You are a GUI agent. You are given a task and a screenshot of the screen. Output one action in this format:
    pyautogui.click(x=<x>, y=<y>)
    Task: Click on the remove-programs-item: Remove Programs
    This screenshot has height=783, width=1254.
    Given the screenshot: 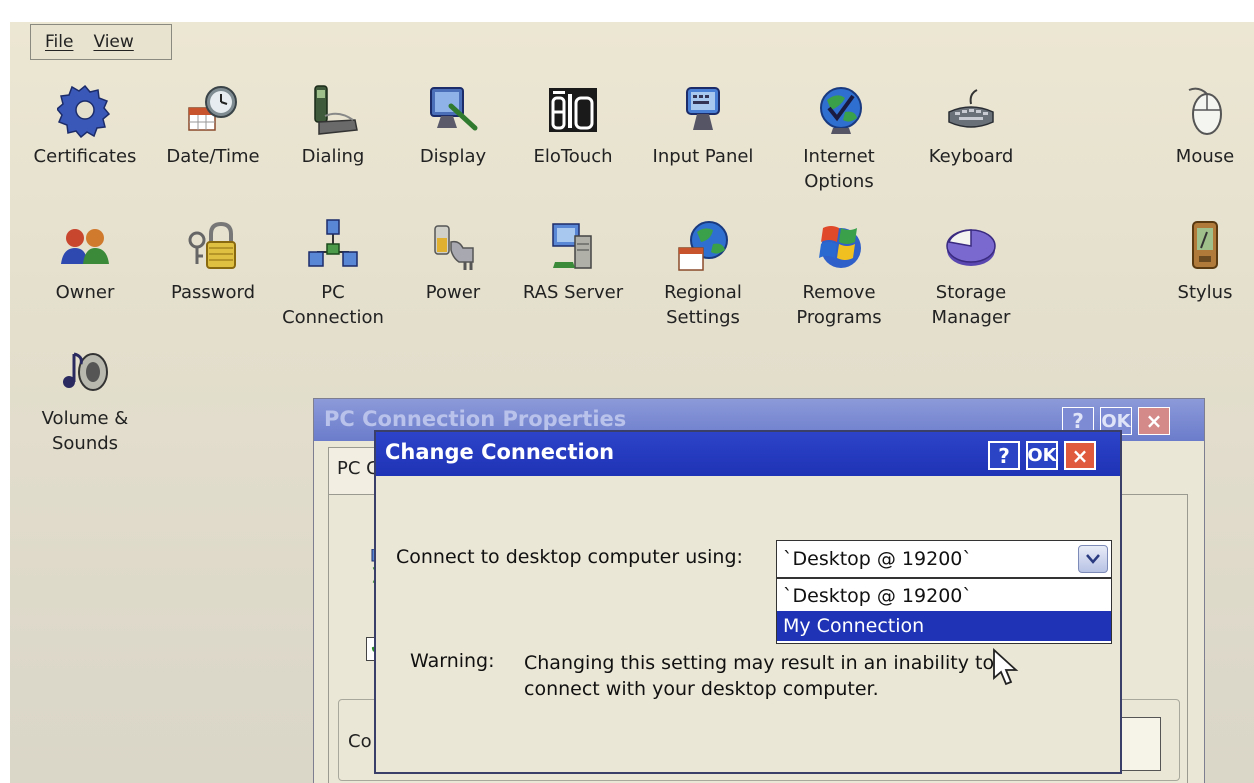 What is the action you would take?
    pyautogui.click(x=839, y=274)
    